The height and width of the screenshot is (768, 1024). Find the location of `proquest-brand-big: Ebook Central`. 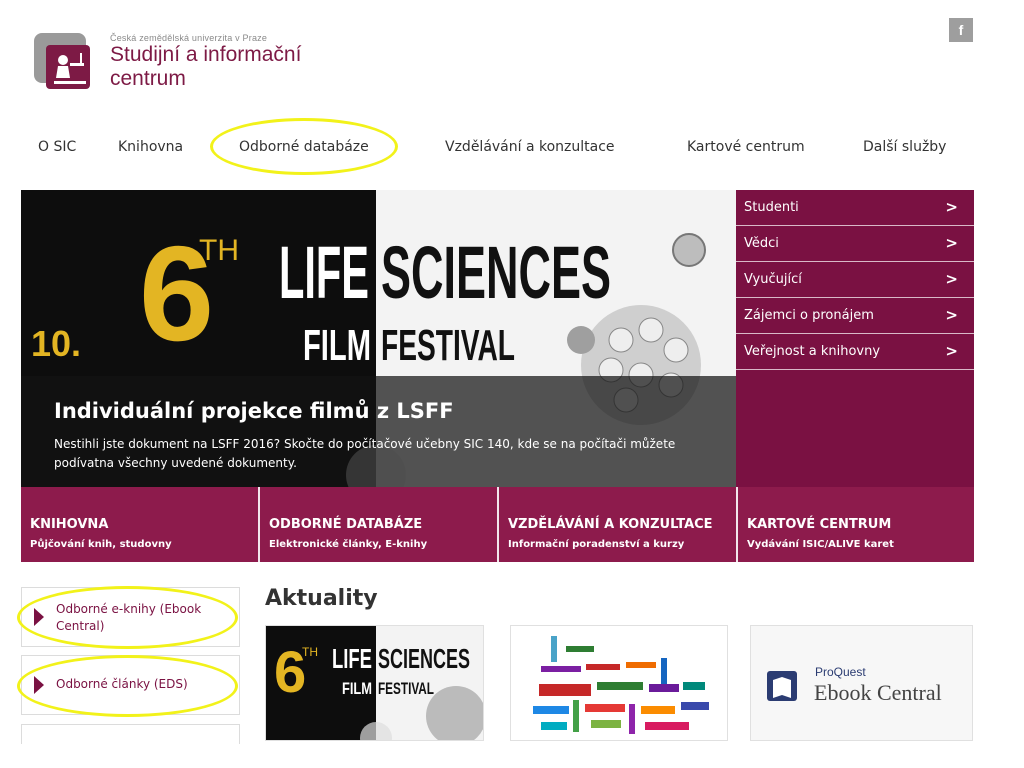

proquest-brand-big: Ebook Central is located at coordinates (878, 692).